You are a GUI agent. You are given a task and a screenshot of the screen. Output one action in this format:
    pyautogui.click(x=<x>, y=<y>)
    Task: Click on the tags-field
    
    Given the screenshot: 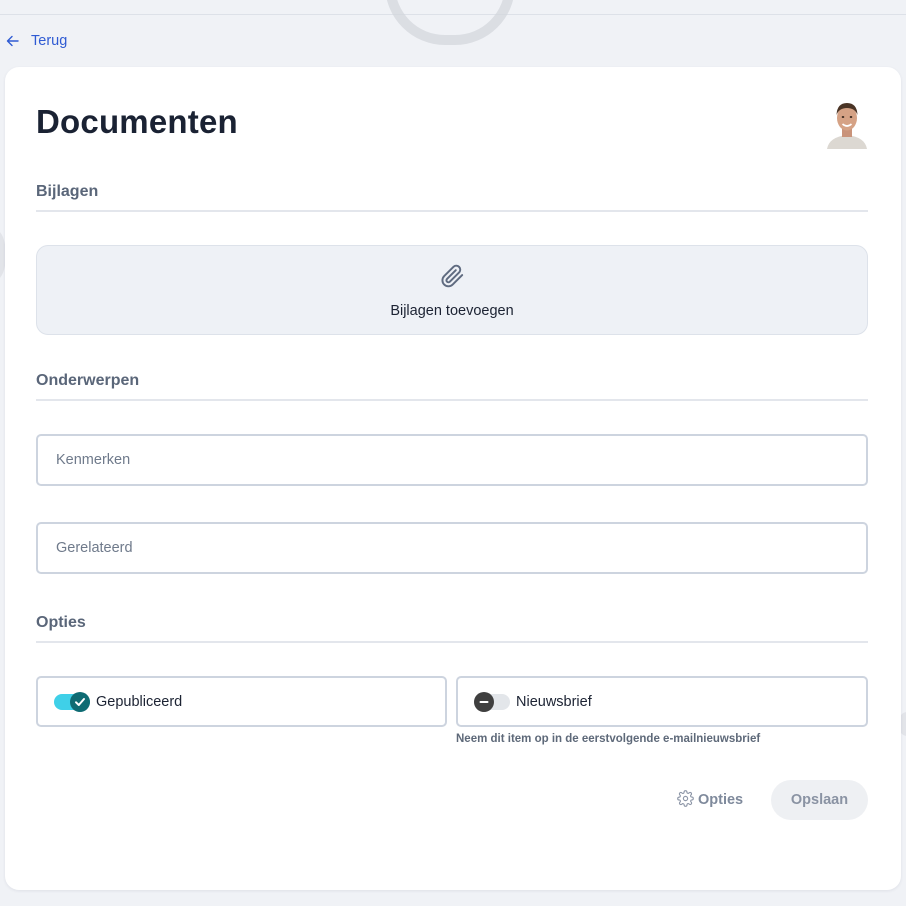 What is the action you would take?
    pyautogui.click(x=452, y=460)
    